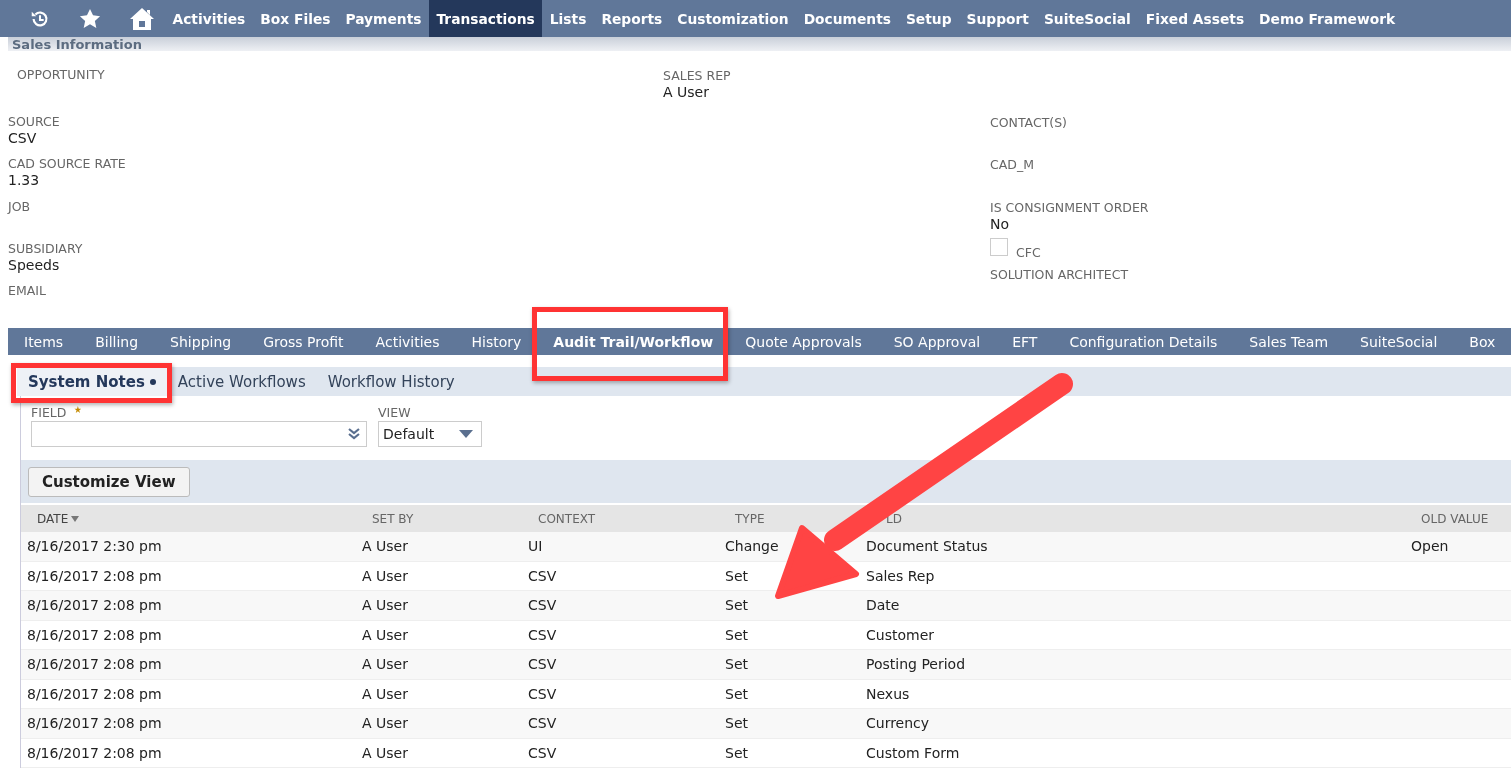  Describe the element at coordinates (937, 341) in the screenshot. I see `tab: SO Approval` at that location.